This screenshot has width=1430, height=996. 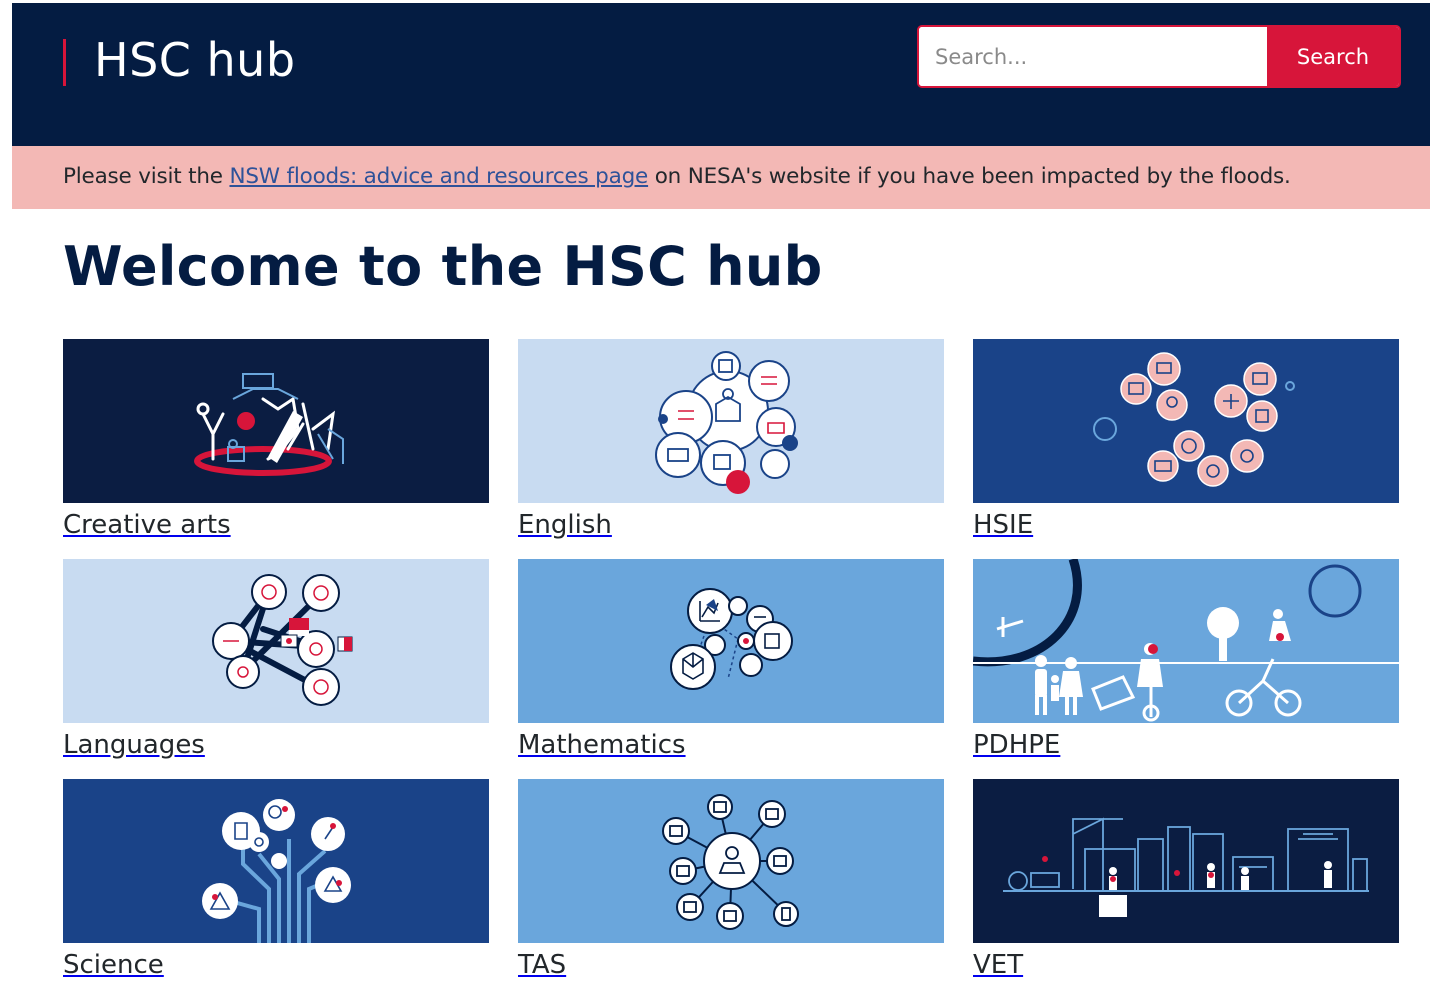 I want to click on mathematics-image, so click(x=731, y=641).